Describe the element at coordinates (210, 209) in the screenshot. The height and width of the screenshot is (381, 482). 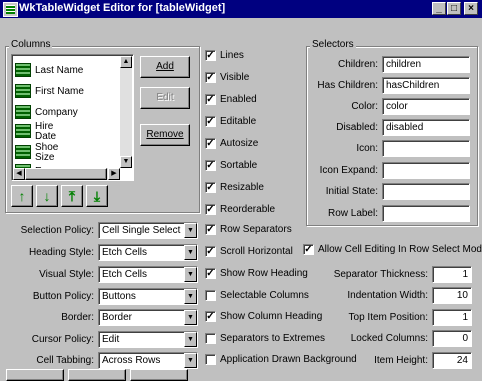
I see `reorderable-checkbox: ✓` at that location.